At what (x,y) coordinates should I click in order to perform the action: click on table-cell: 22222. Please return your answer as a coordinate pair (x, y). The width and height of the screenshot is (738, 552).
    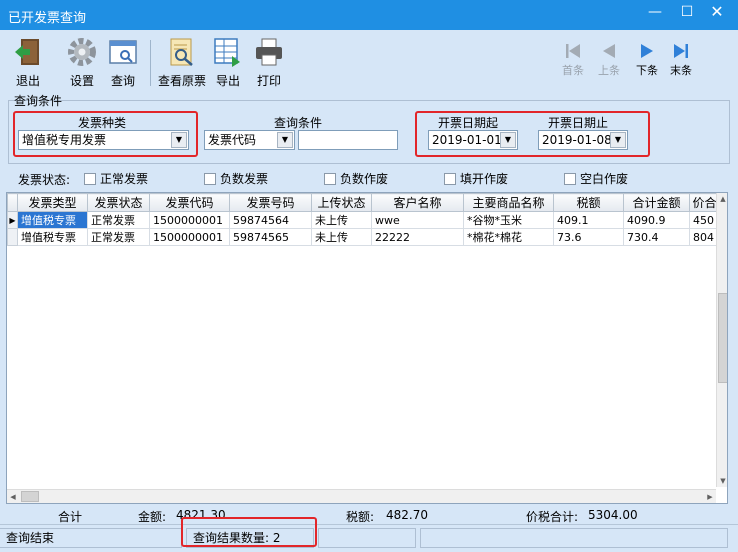
    Looking at the image, I should click on (417, 237).